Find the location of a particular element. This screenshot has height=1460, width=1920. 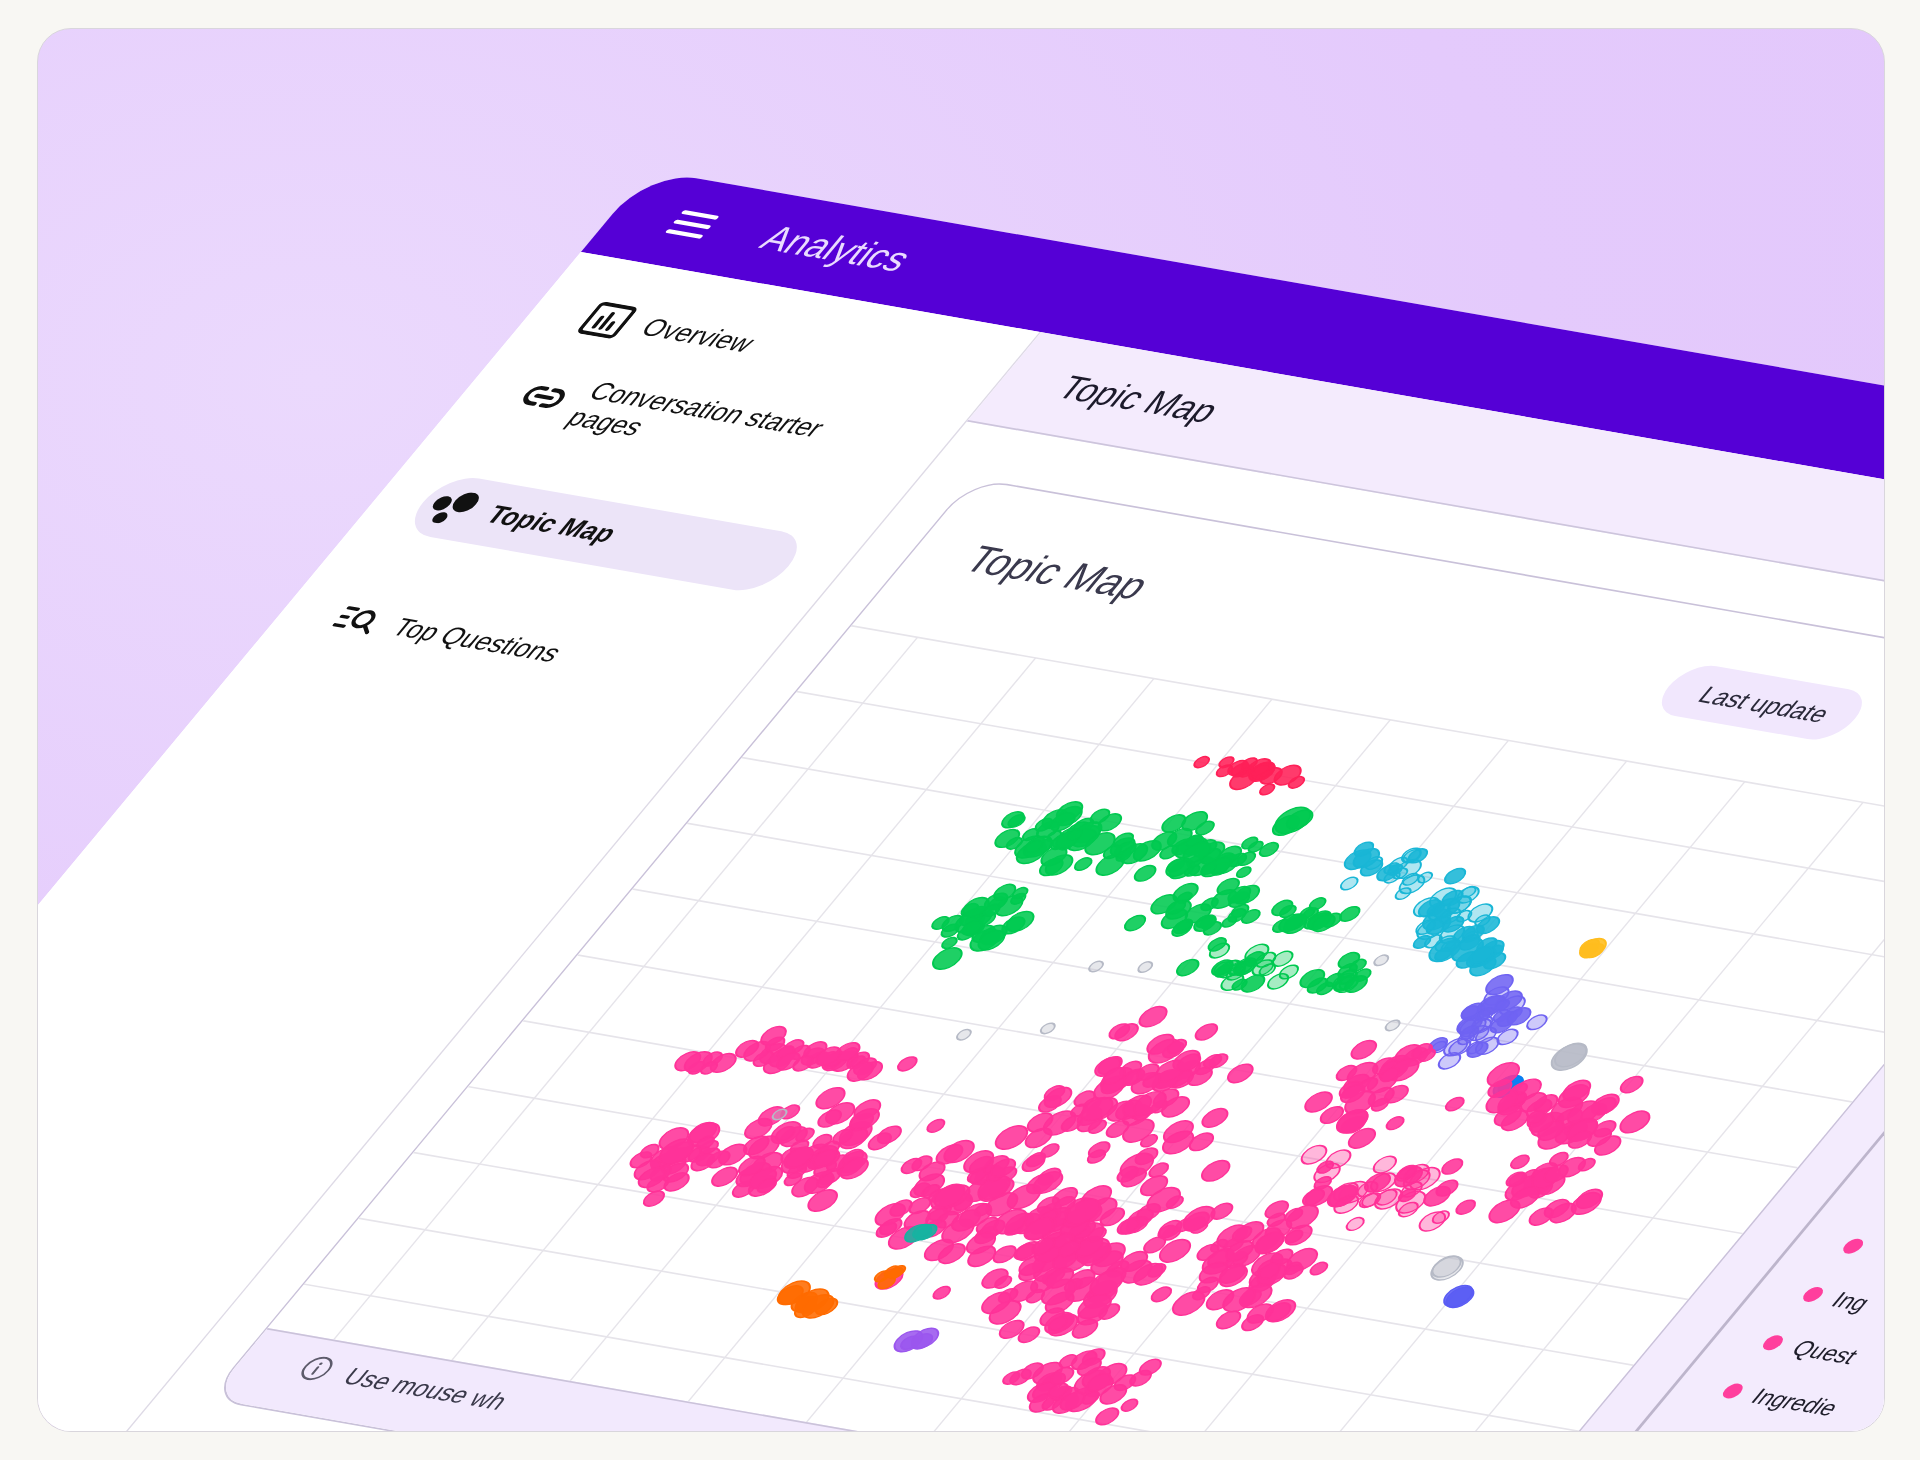

legend-label: Ingredie is located at coordinates (1795, 1402).